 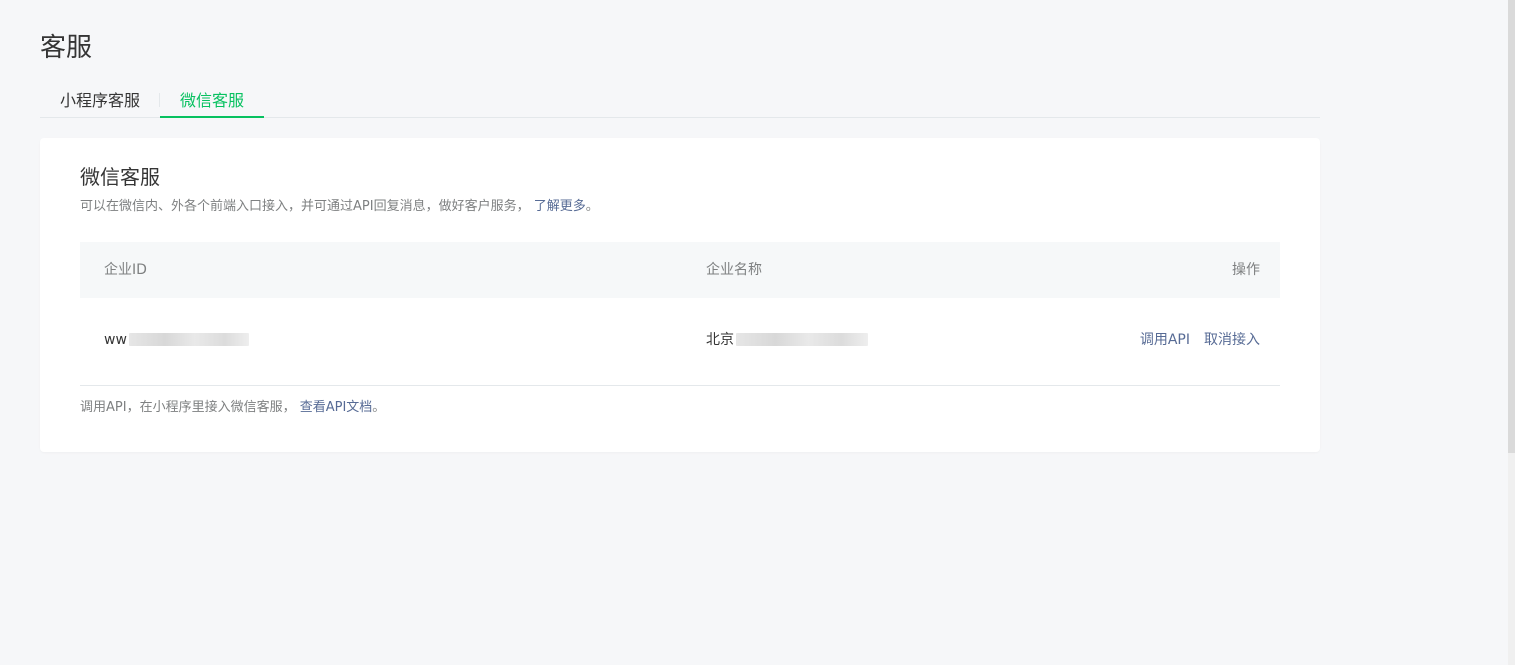 What do you see at coordinates (1165, 340) in the screenshot?
I see `call-api-link: 调用API` at bounding box center [1165, 340].